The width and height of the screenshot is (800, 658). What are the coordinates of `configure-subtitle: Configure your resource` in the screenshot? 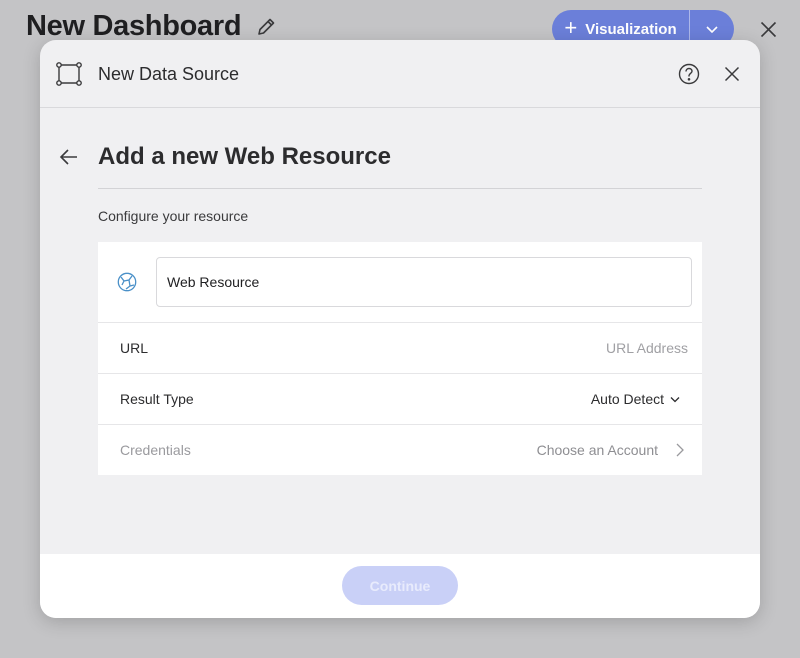 It's located at (173, 216).